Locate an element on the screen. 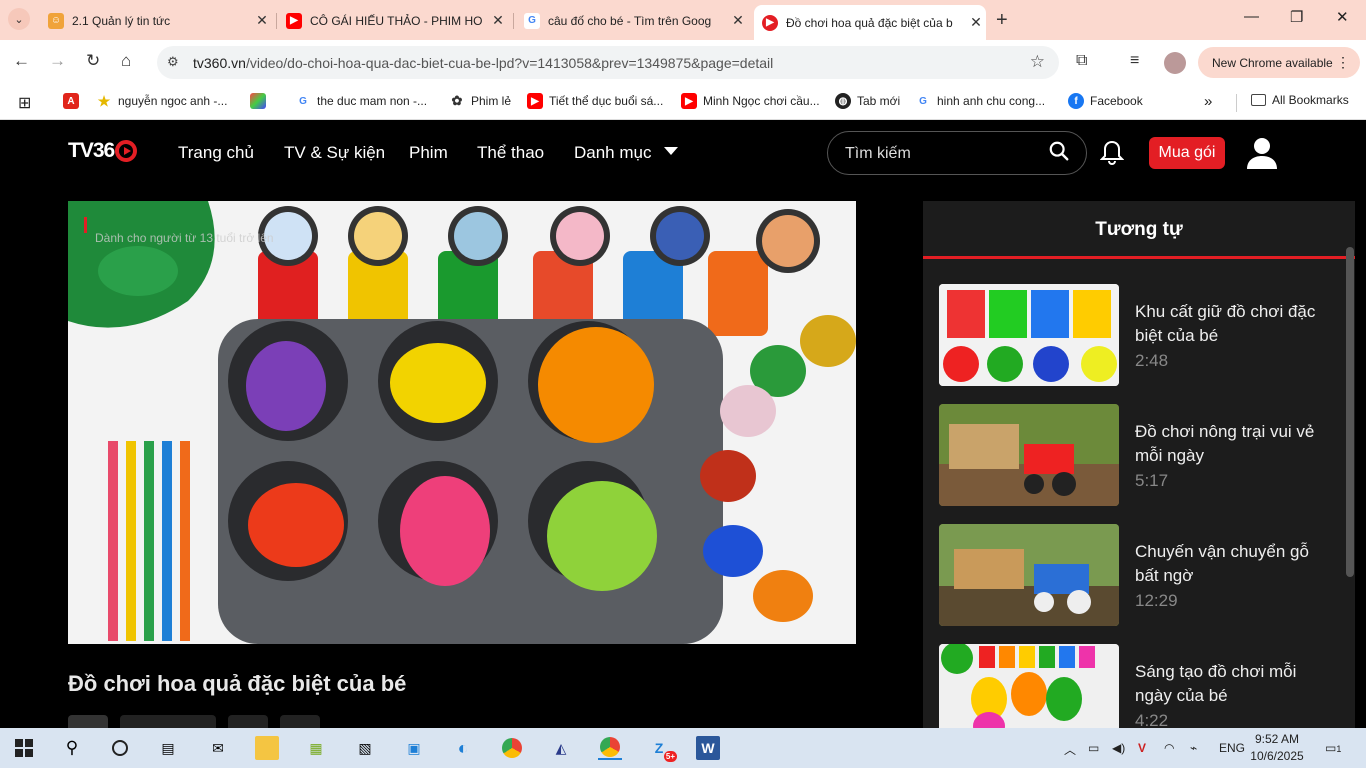 This screenshot has width=1366, height=768. tab-google-search: G câu đố cho bé - Tìm trên Goog ✕ is located at coordinates (632, 20).